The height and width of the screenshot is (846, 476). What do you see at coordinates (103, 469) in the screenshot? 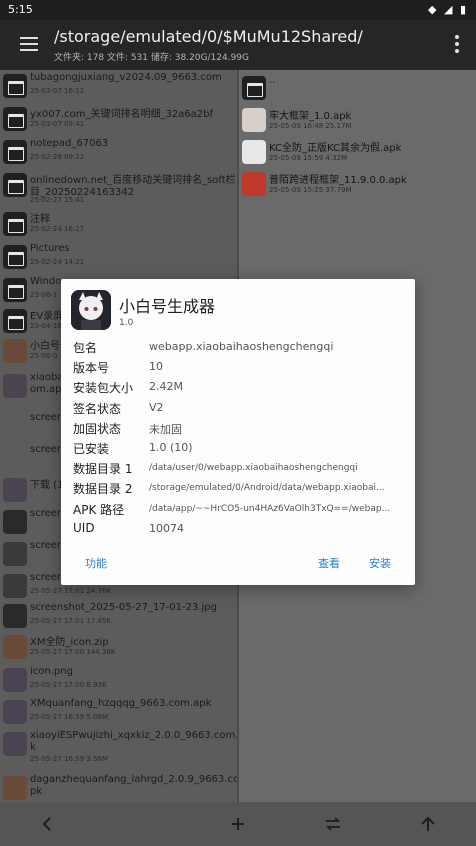
I see `info-key: 数据目录 1` at bounding box center [103, 469].